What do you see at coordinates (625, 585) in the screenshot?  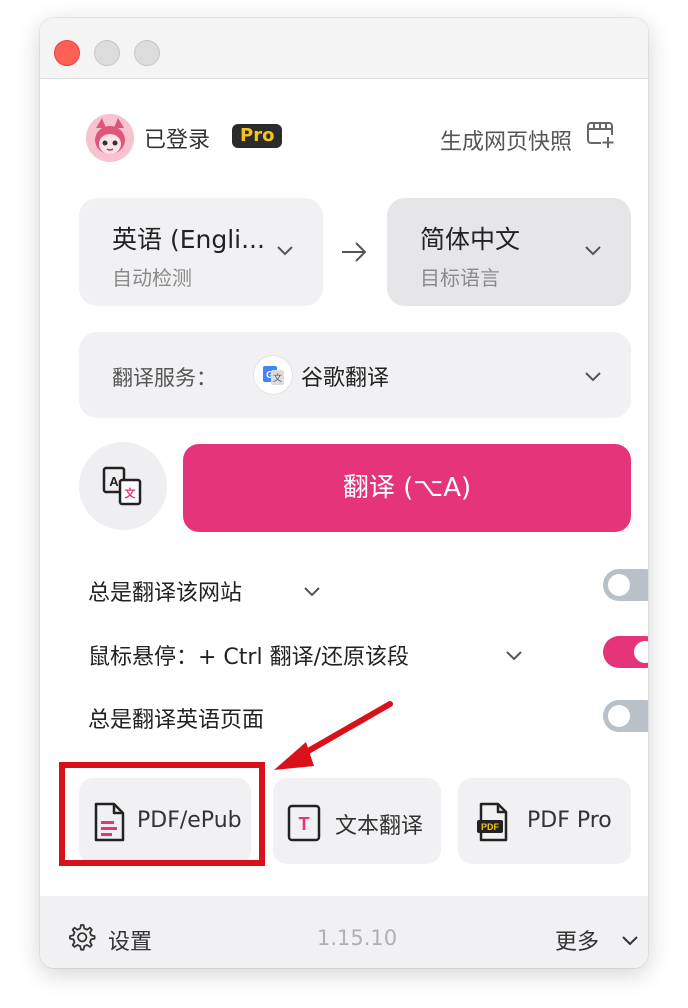 I see `toggle-always-translate-site` at bounding box center [625, 585].